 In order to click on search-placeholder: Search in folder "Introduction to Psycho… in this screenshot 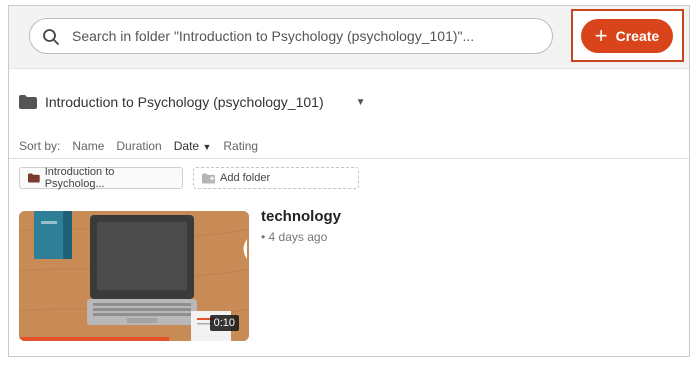, I will do `click(273, 36)`.